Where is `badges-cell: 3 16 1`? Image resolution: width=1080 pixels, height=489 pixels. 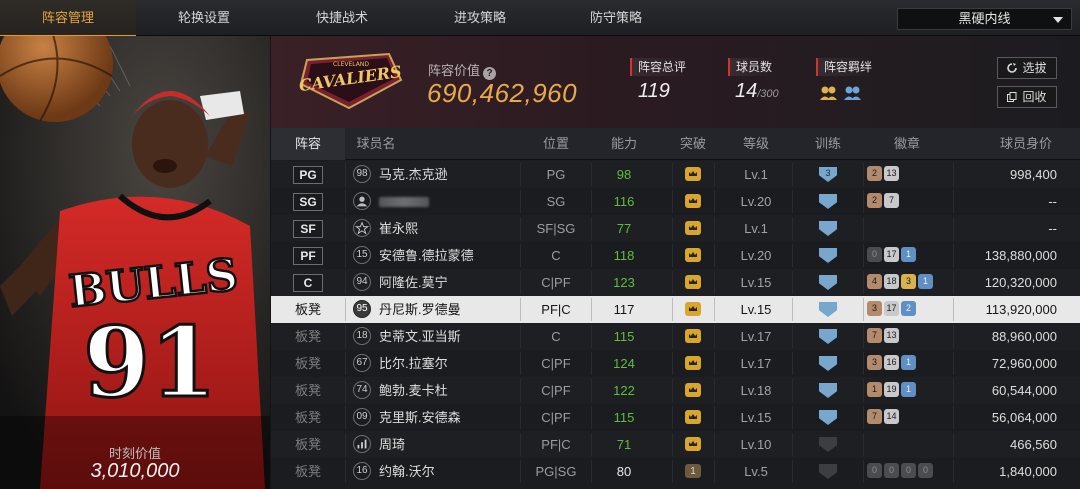 badges-cell: 3 16 1 is located at coordinates (910, 363).